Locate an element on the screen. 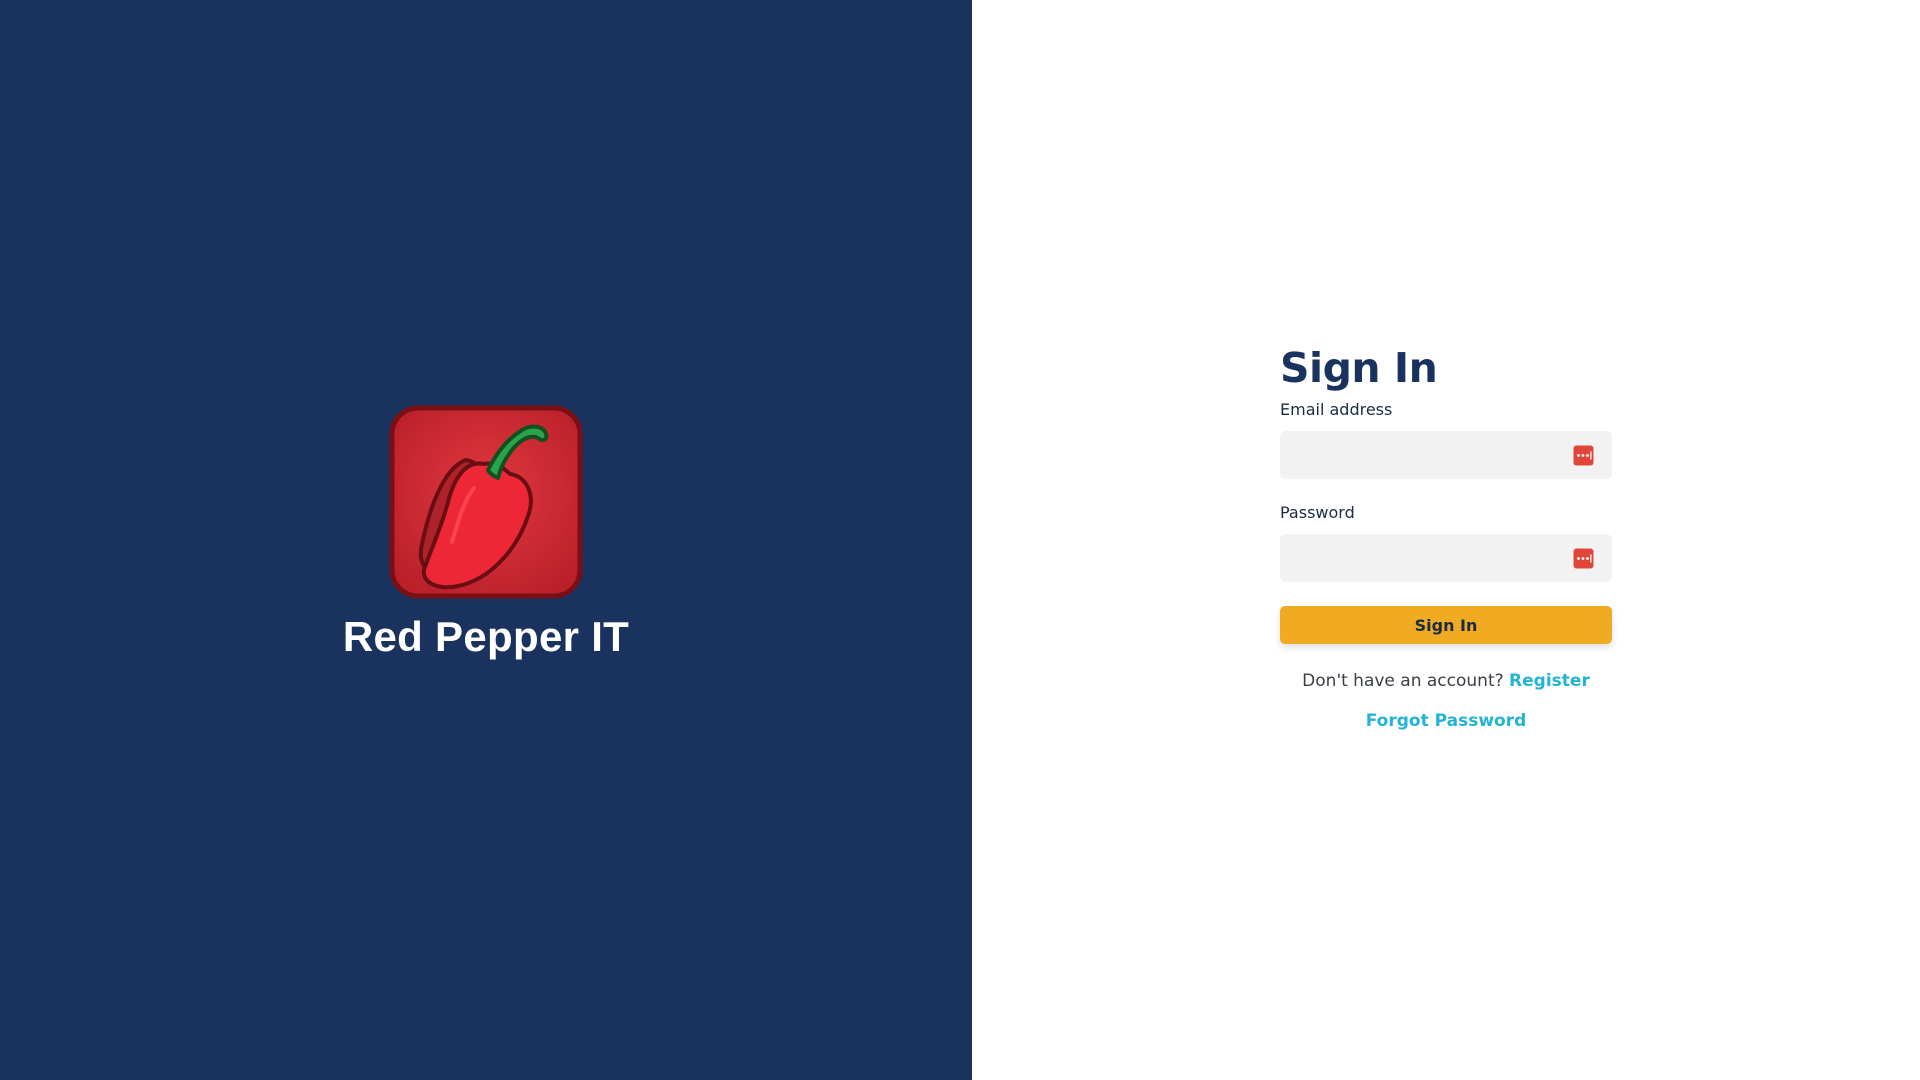 The image size is (1920, 1080). email-field is located at coordinates (1446, 455).